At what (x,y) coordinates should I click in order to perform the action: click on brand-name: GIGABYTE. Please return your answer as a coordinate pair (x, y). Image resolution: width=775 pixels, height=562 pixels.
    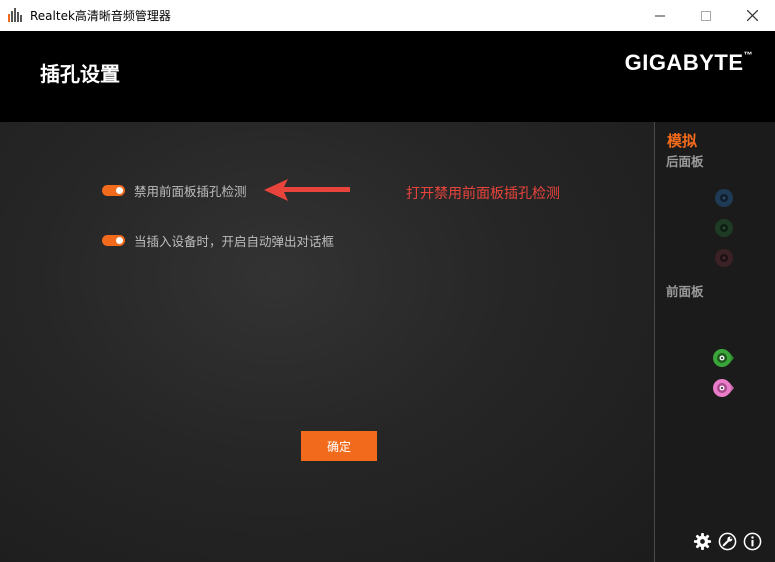
    Looking at the image, I should click on (684, 62).